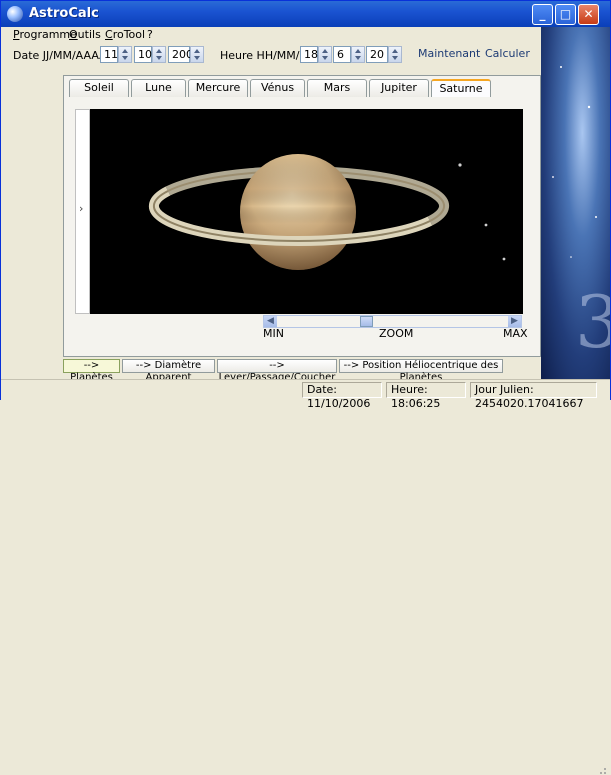  Describe the element at coordinates (109, 54) in the screenshot. I see `day-field: 11` at that location.